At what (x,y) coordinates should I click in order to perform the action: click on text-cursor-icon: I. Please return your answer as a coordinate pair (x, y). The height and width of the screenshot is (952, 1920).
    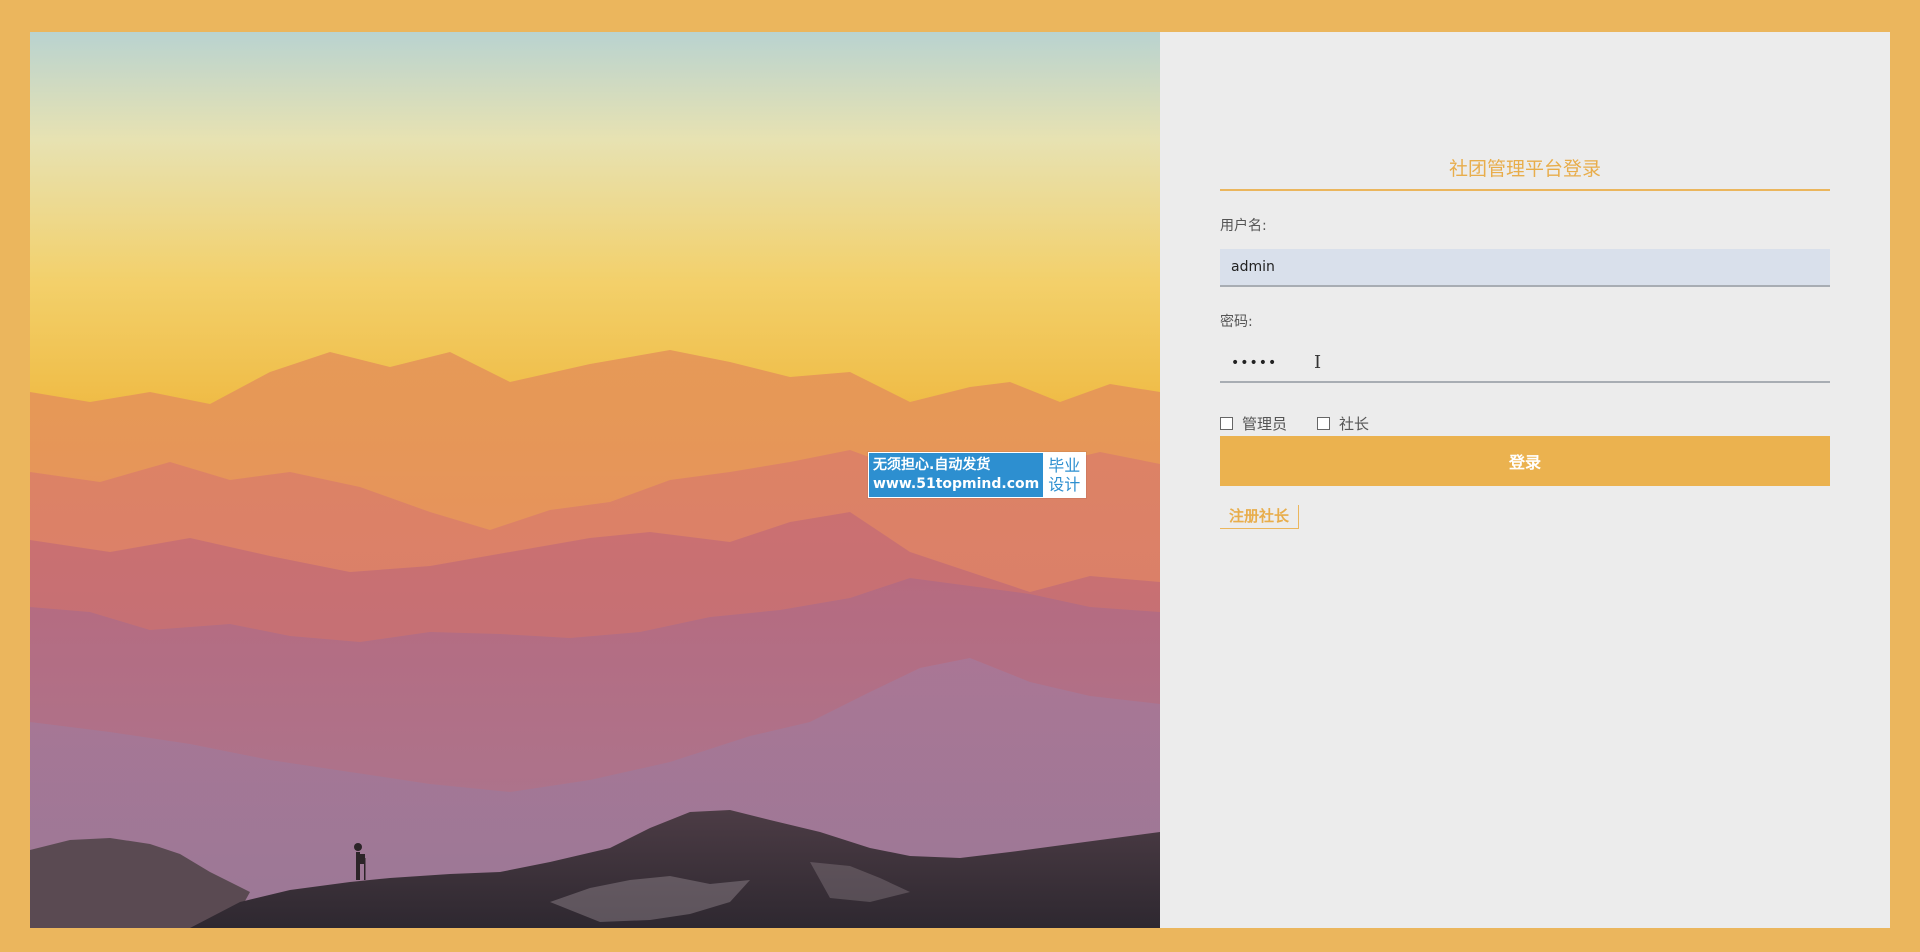
    Looking at the image, I should click on (1318, 362).